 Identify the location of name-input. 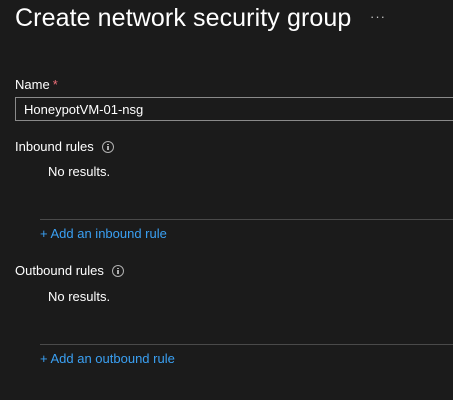
(234, 109).